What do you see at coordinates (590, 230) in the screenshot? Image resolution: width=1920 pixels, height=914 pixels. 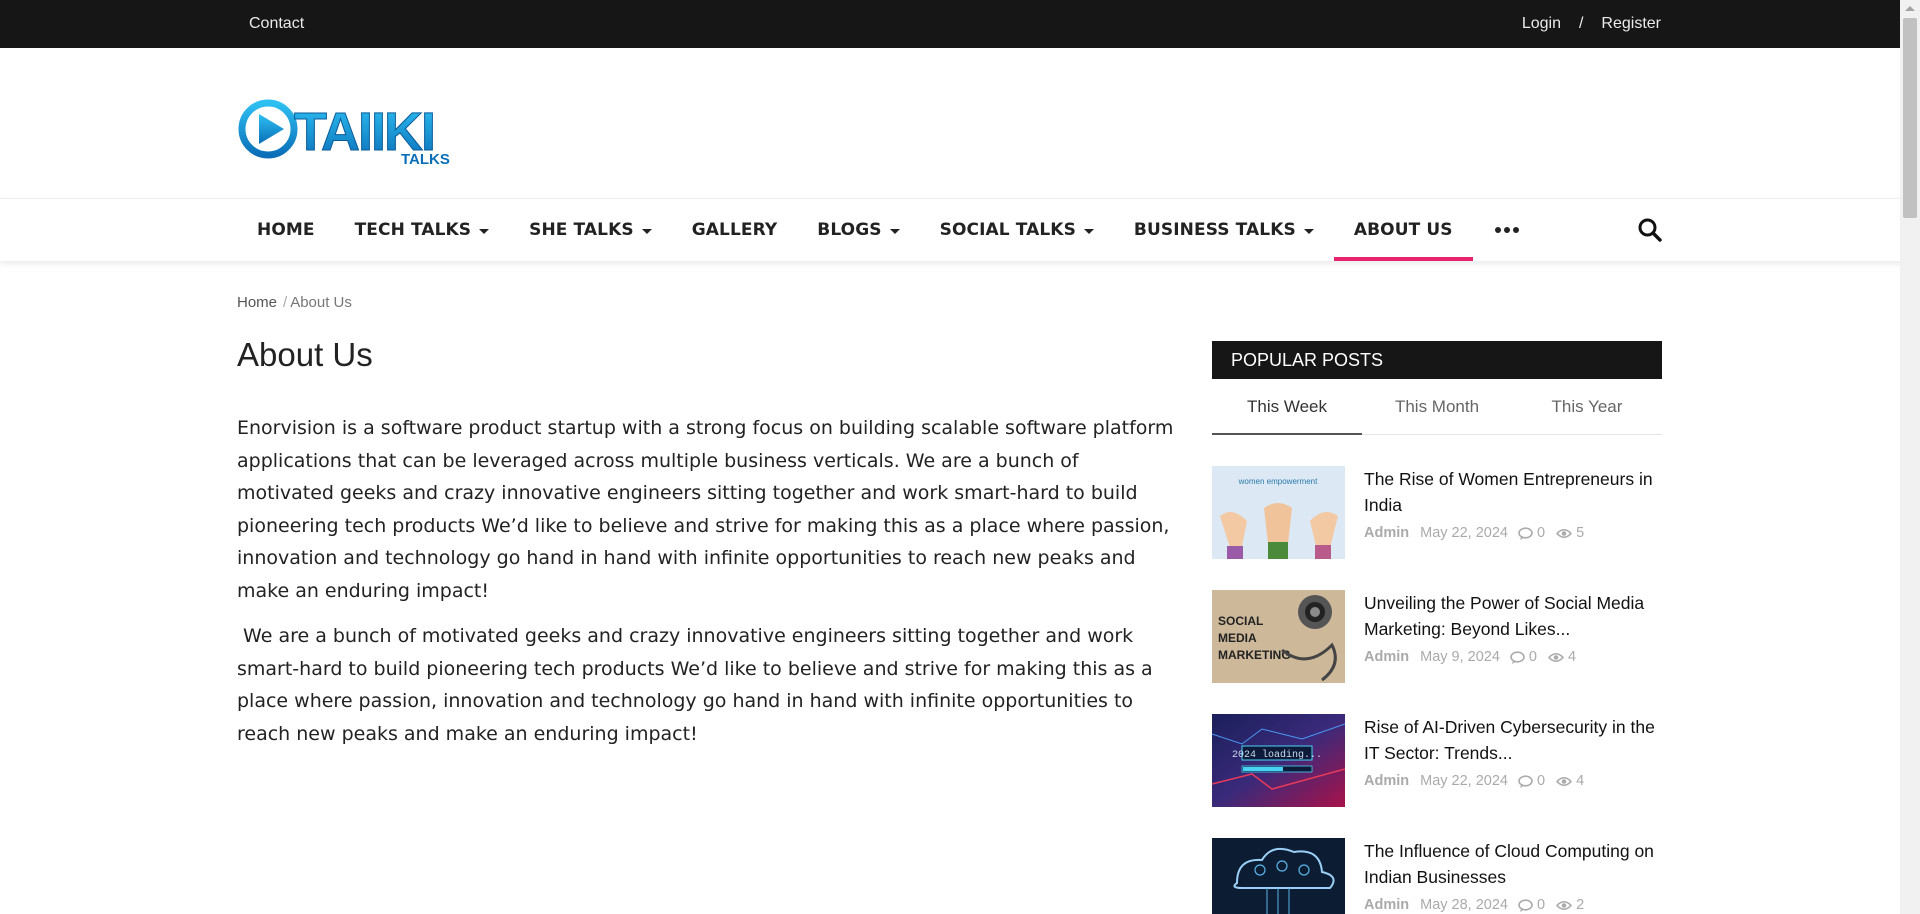 I see `nav-she-talks: SHE TALKS` at bounding box center [590, 230].